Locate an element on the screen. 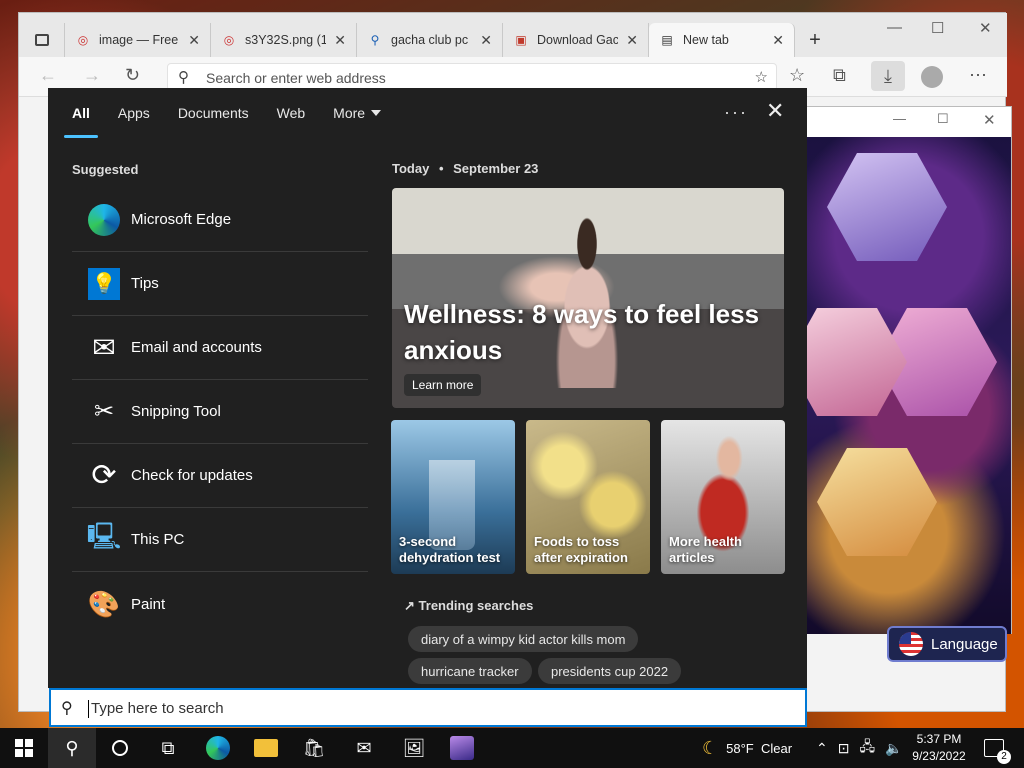 The image size is (1024, 768). taskbar-file-explorer is located at coordinates (266, 748).